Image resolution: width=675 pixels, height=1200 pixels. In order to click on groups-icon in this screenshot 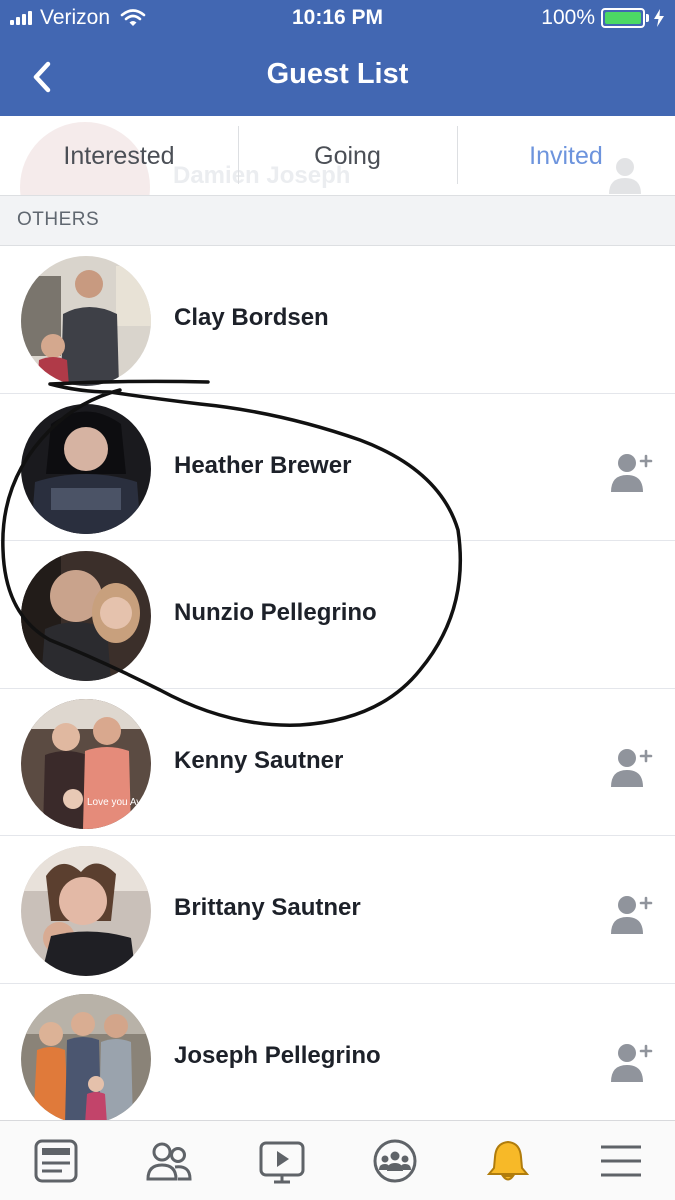, I will do `click(395, 1161)`.